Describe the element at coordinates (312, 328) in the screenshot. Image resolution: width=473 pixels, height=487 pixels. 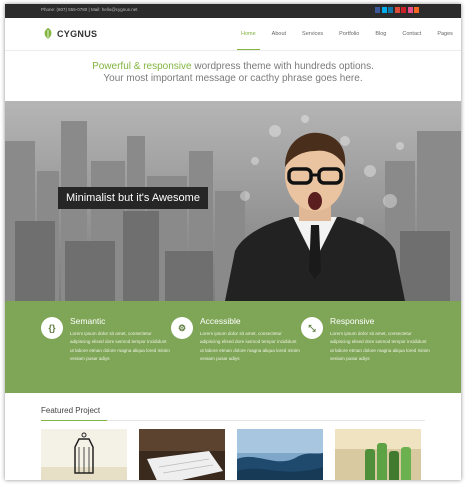
I see `resize-icon: ⤡` at that location.